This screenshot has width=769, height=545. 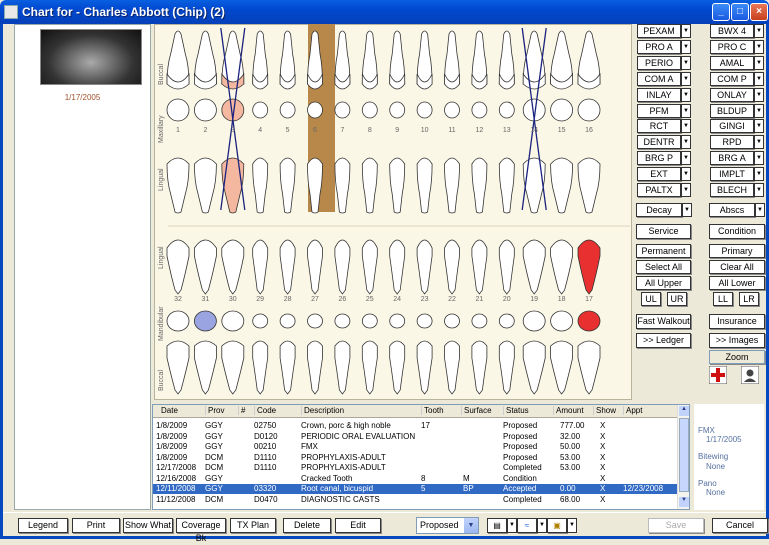 What do you see at coordinates (516, 410) in the screenshot?
I see `col-status: Status` at bounding box center [516, 410].